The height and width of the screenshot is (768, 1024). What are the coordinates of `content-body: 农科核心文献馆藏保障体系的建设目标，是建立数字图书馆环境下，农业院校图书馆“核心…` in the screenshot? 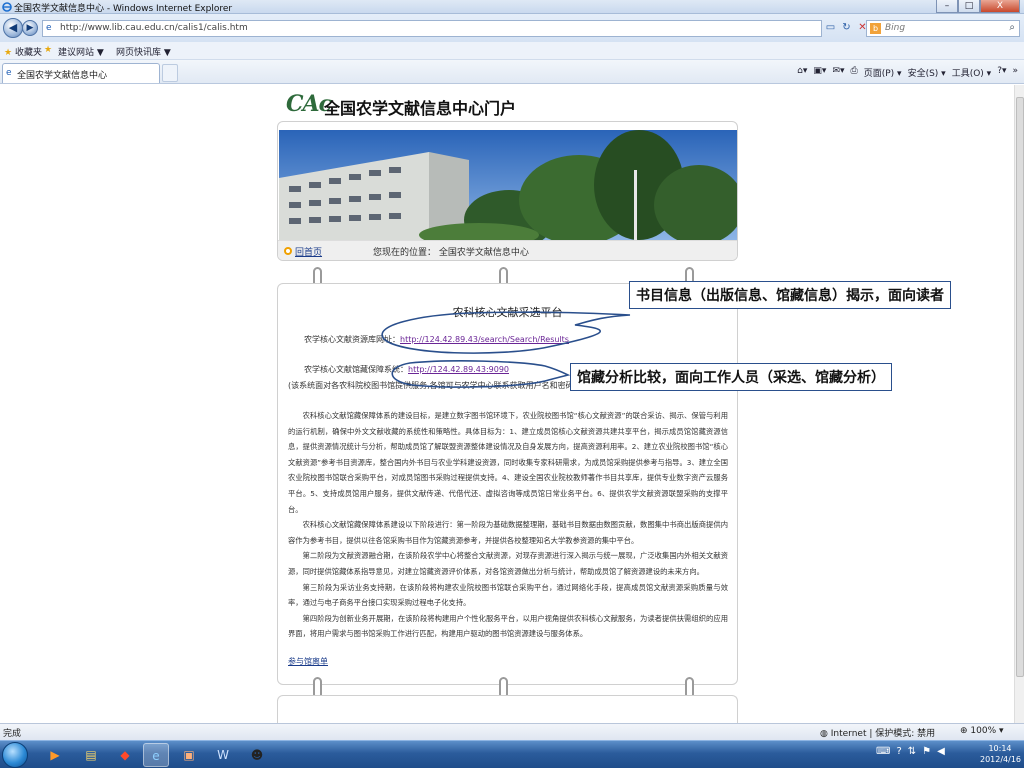 It's located at (508, 525).